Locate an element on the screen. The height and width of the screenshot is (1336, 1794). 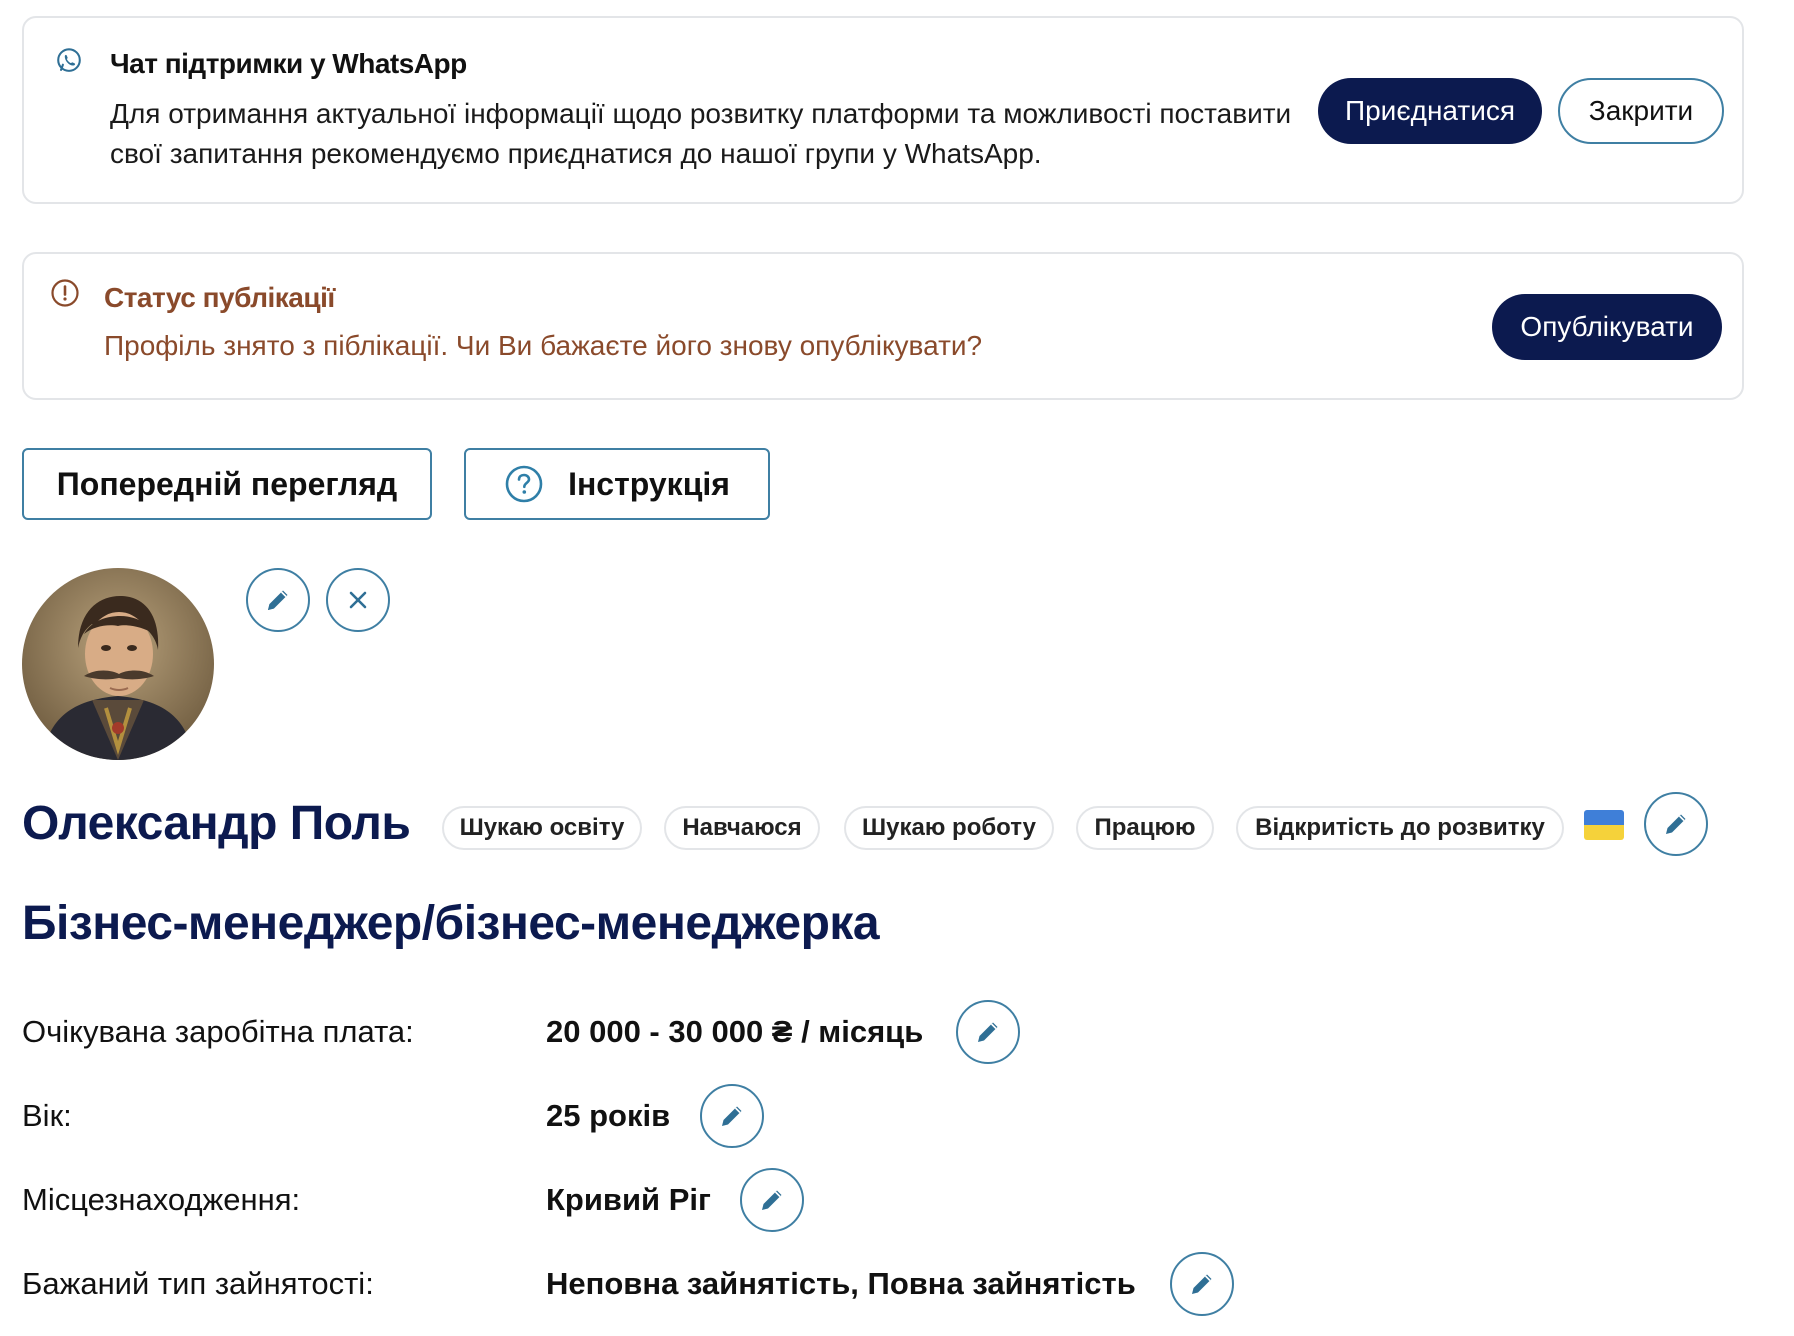
preview-button: Попередній перегляд is located at coordinates (227, 484).